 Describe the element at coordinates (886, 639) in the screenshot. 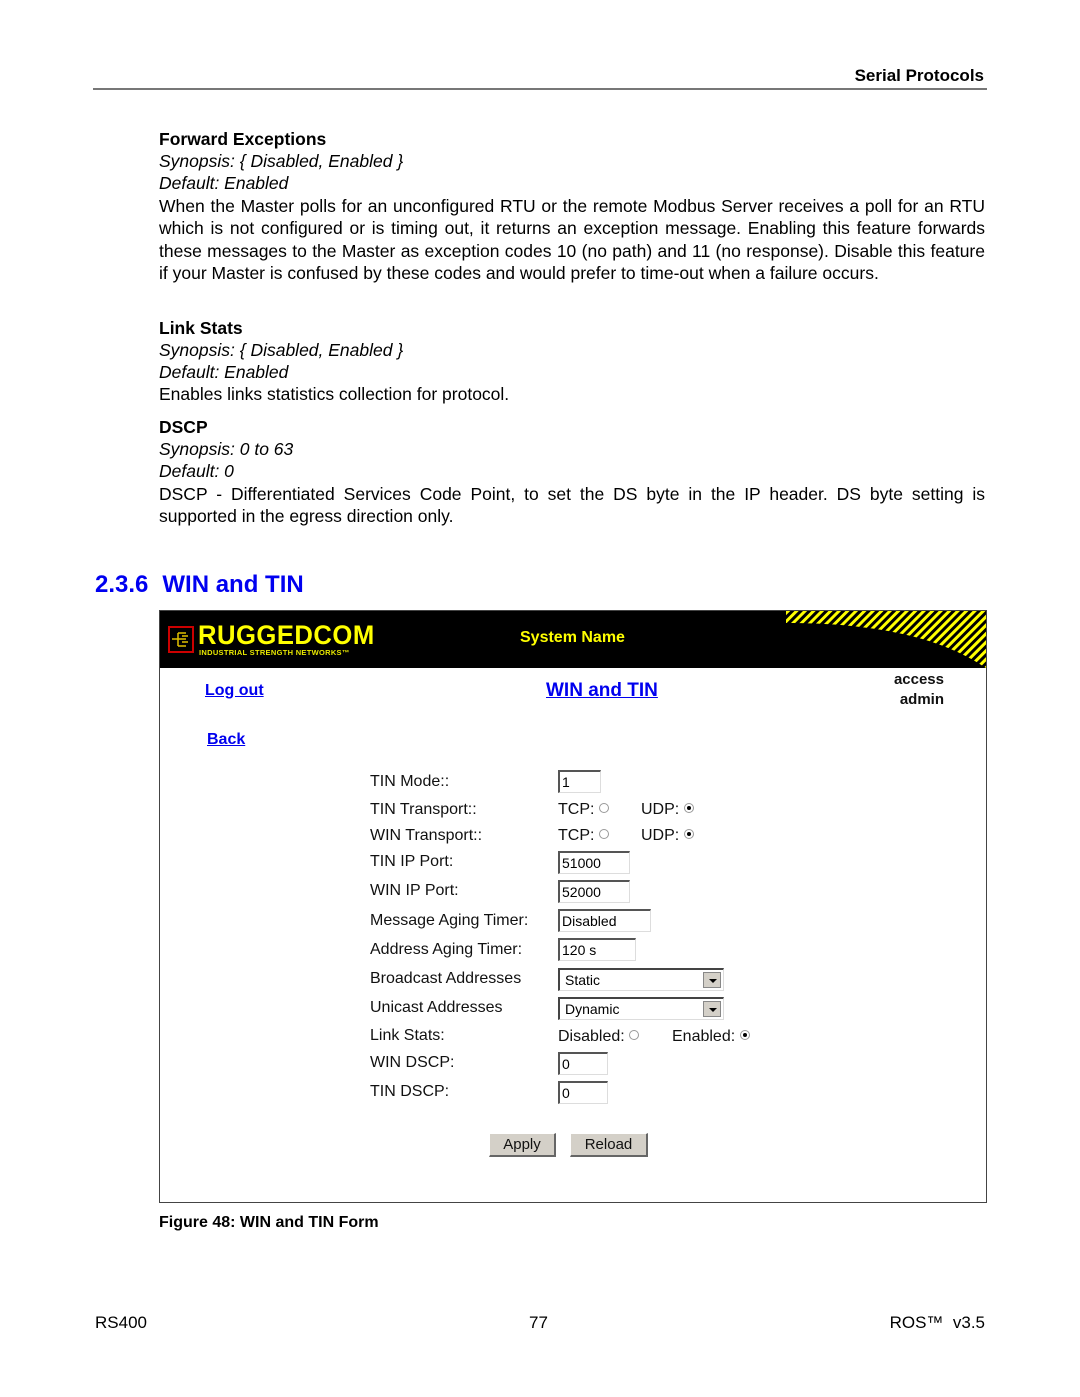

I see `stripe-decoration-icon` at that location.